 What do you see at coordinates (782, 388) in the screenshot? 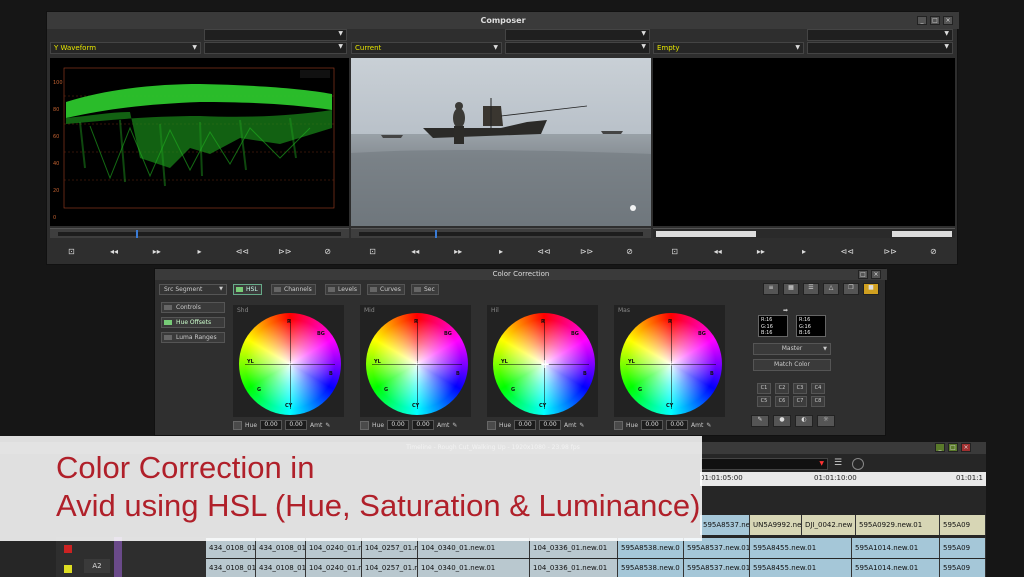
I see `c2-button: C2` at bounding box center [782, 388].